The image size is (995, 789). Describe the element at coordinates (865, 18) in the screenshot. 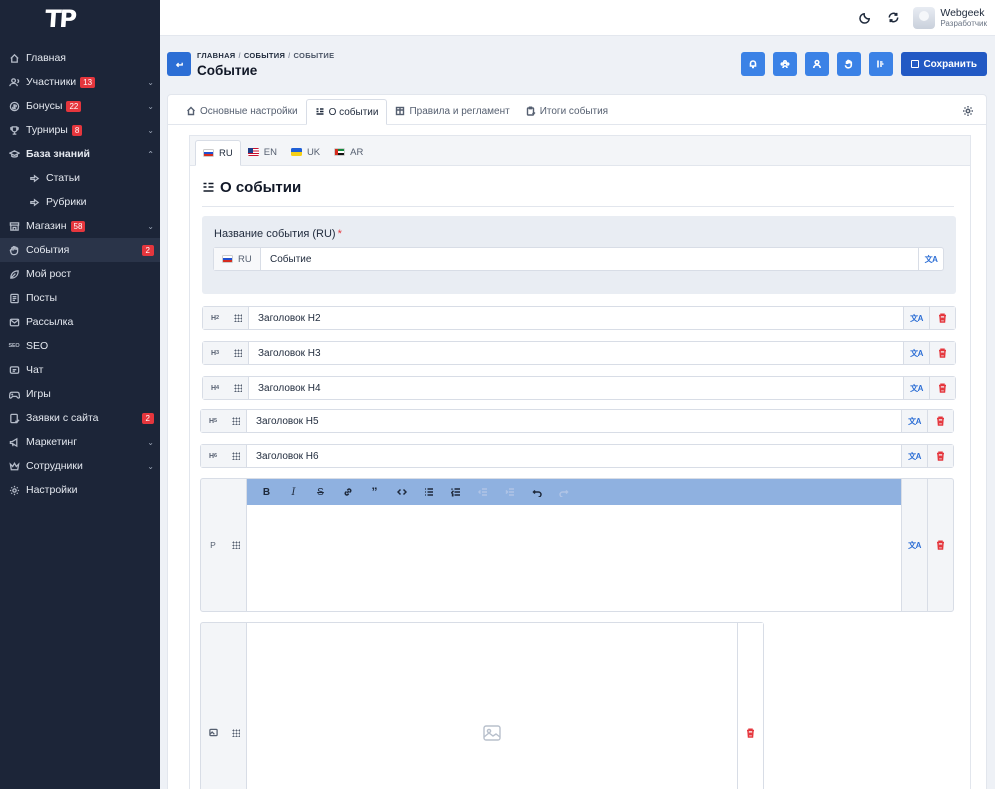

I see `moon-icon` at that location.